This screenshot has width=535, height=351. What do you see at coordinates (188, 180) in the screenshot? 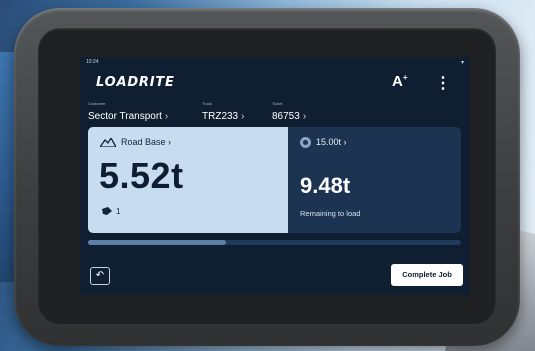
I see `material-panel: Road Base › 5.52t 1` at bounding box center [188, 180].